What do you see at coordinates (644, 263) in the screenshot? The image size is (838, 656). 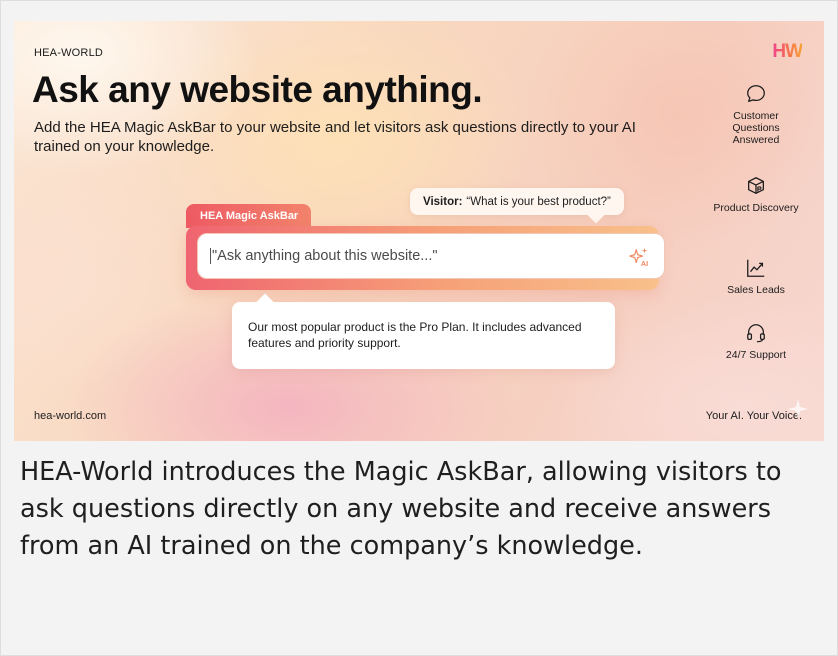 I see `svg-text: AI` at bounding box center [644, 263].